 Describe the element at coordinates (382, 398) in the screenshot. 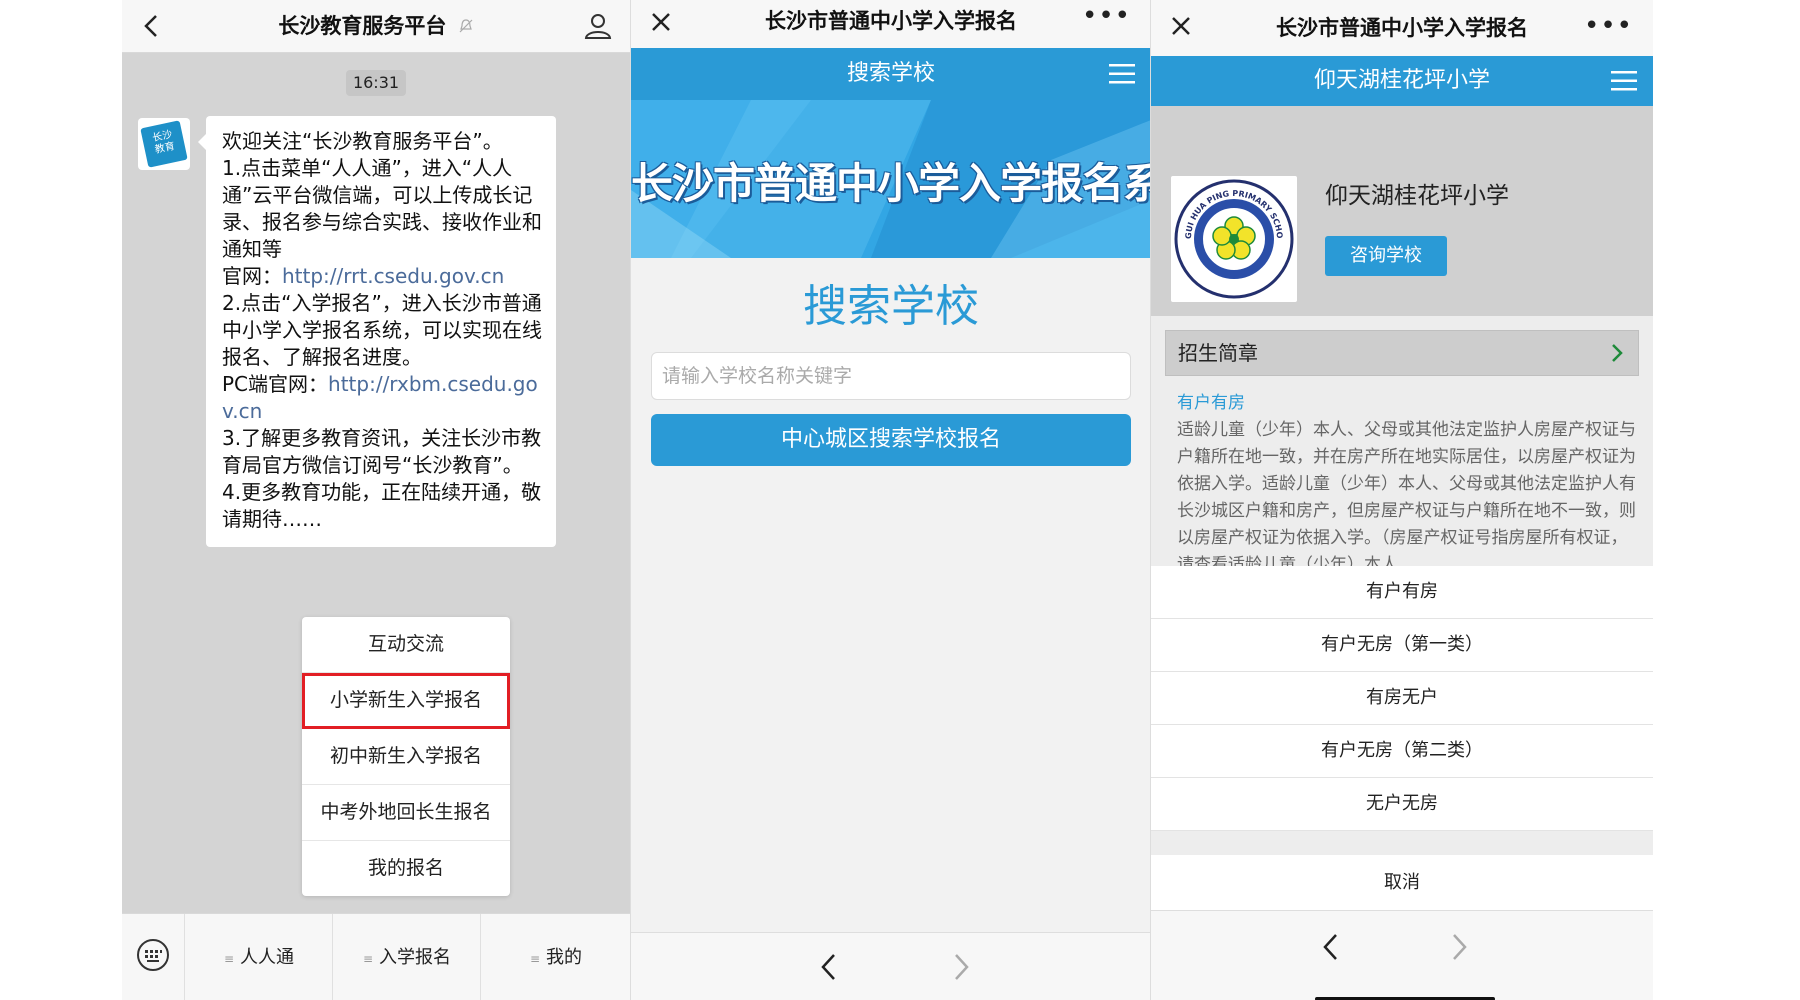

I see `message-line: PC端官网：http://rxbm.csedu.gov.cn` at that location.